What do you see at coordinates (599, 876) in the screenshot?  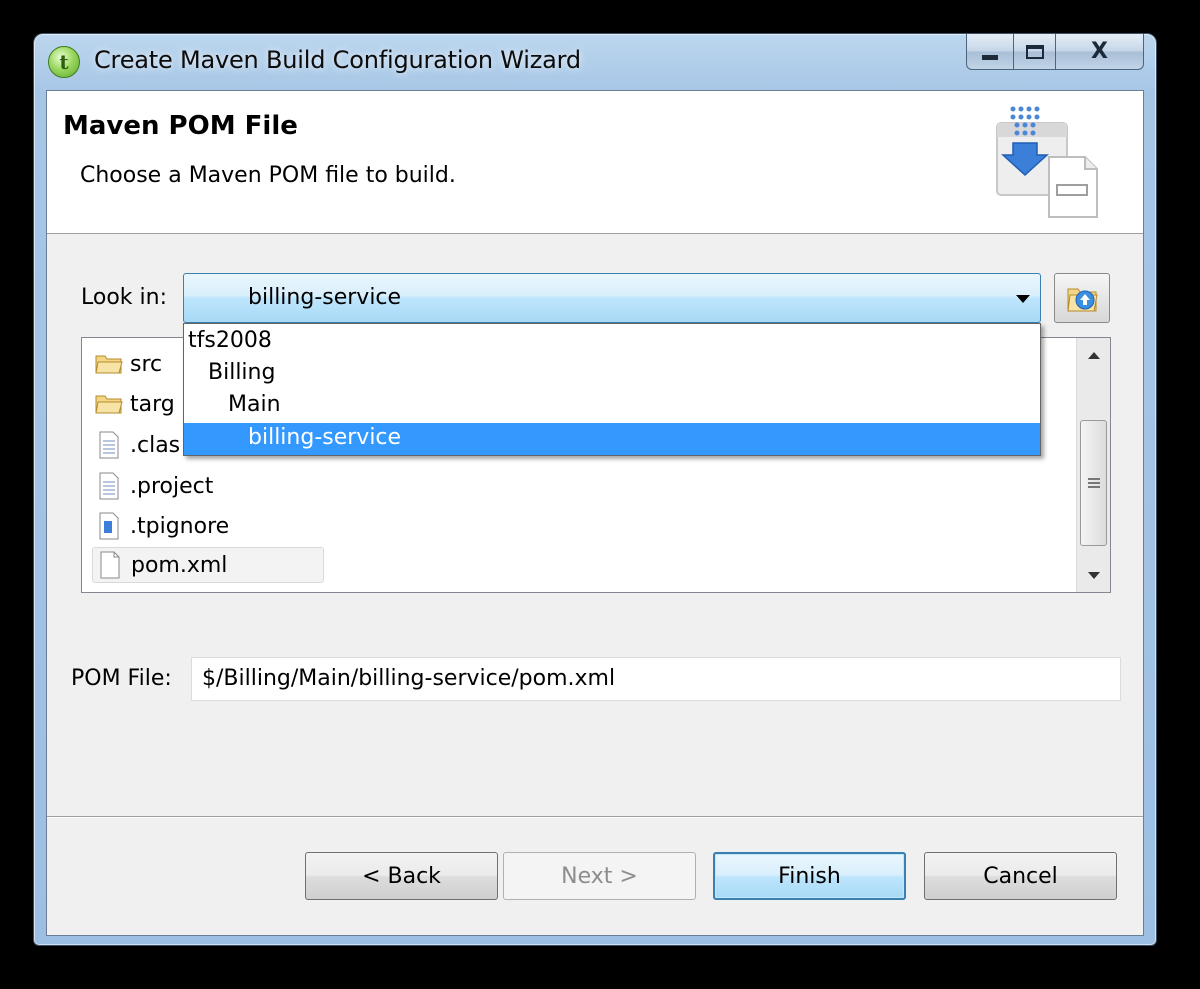 I see `next-button: Next >` at bounding box center [599, 876].